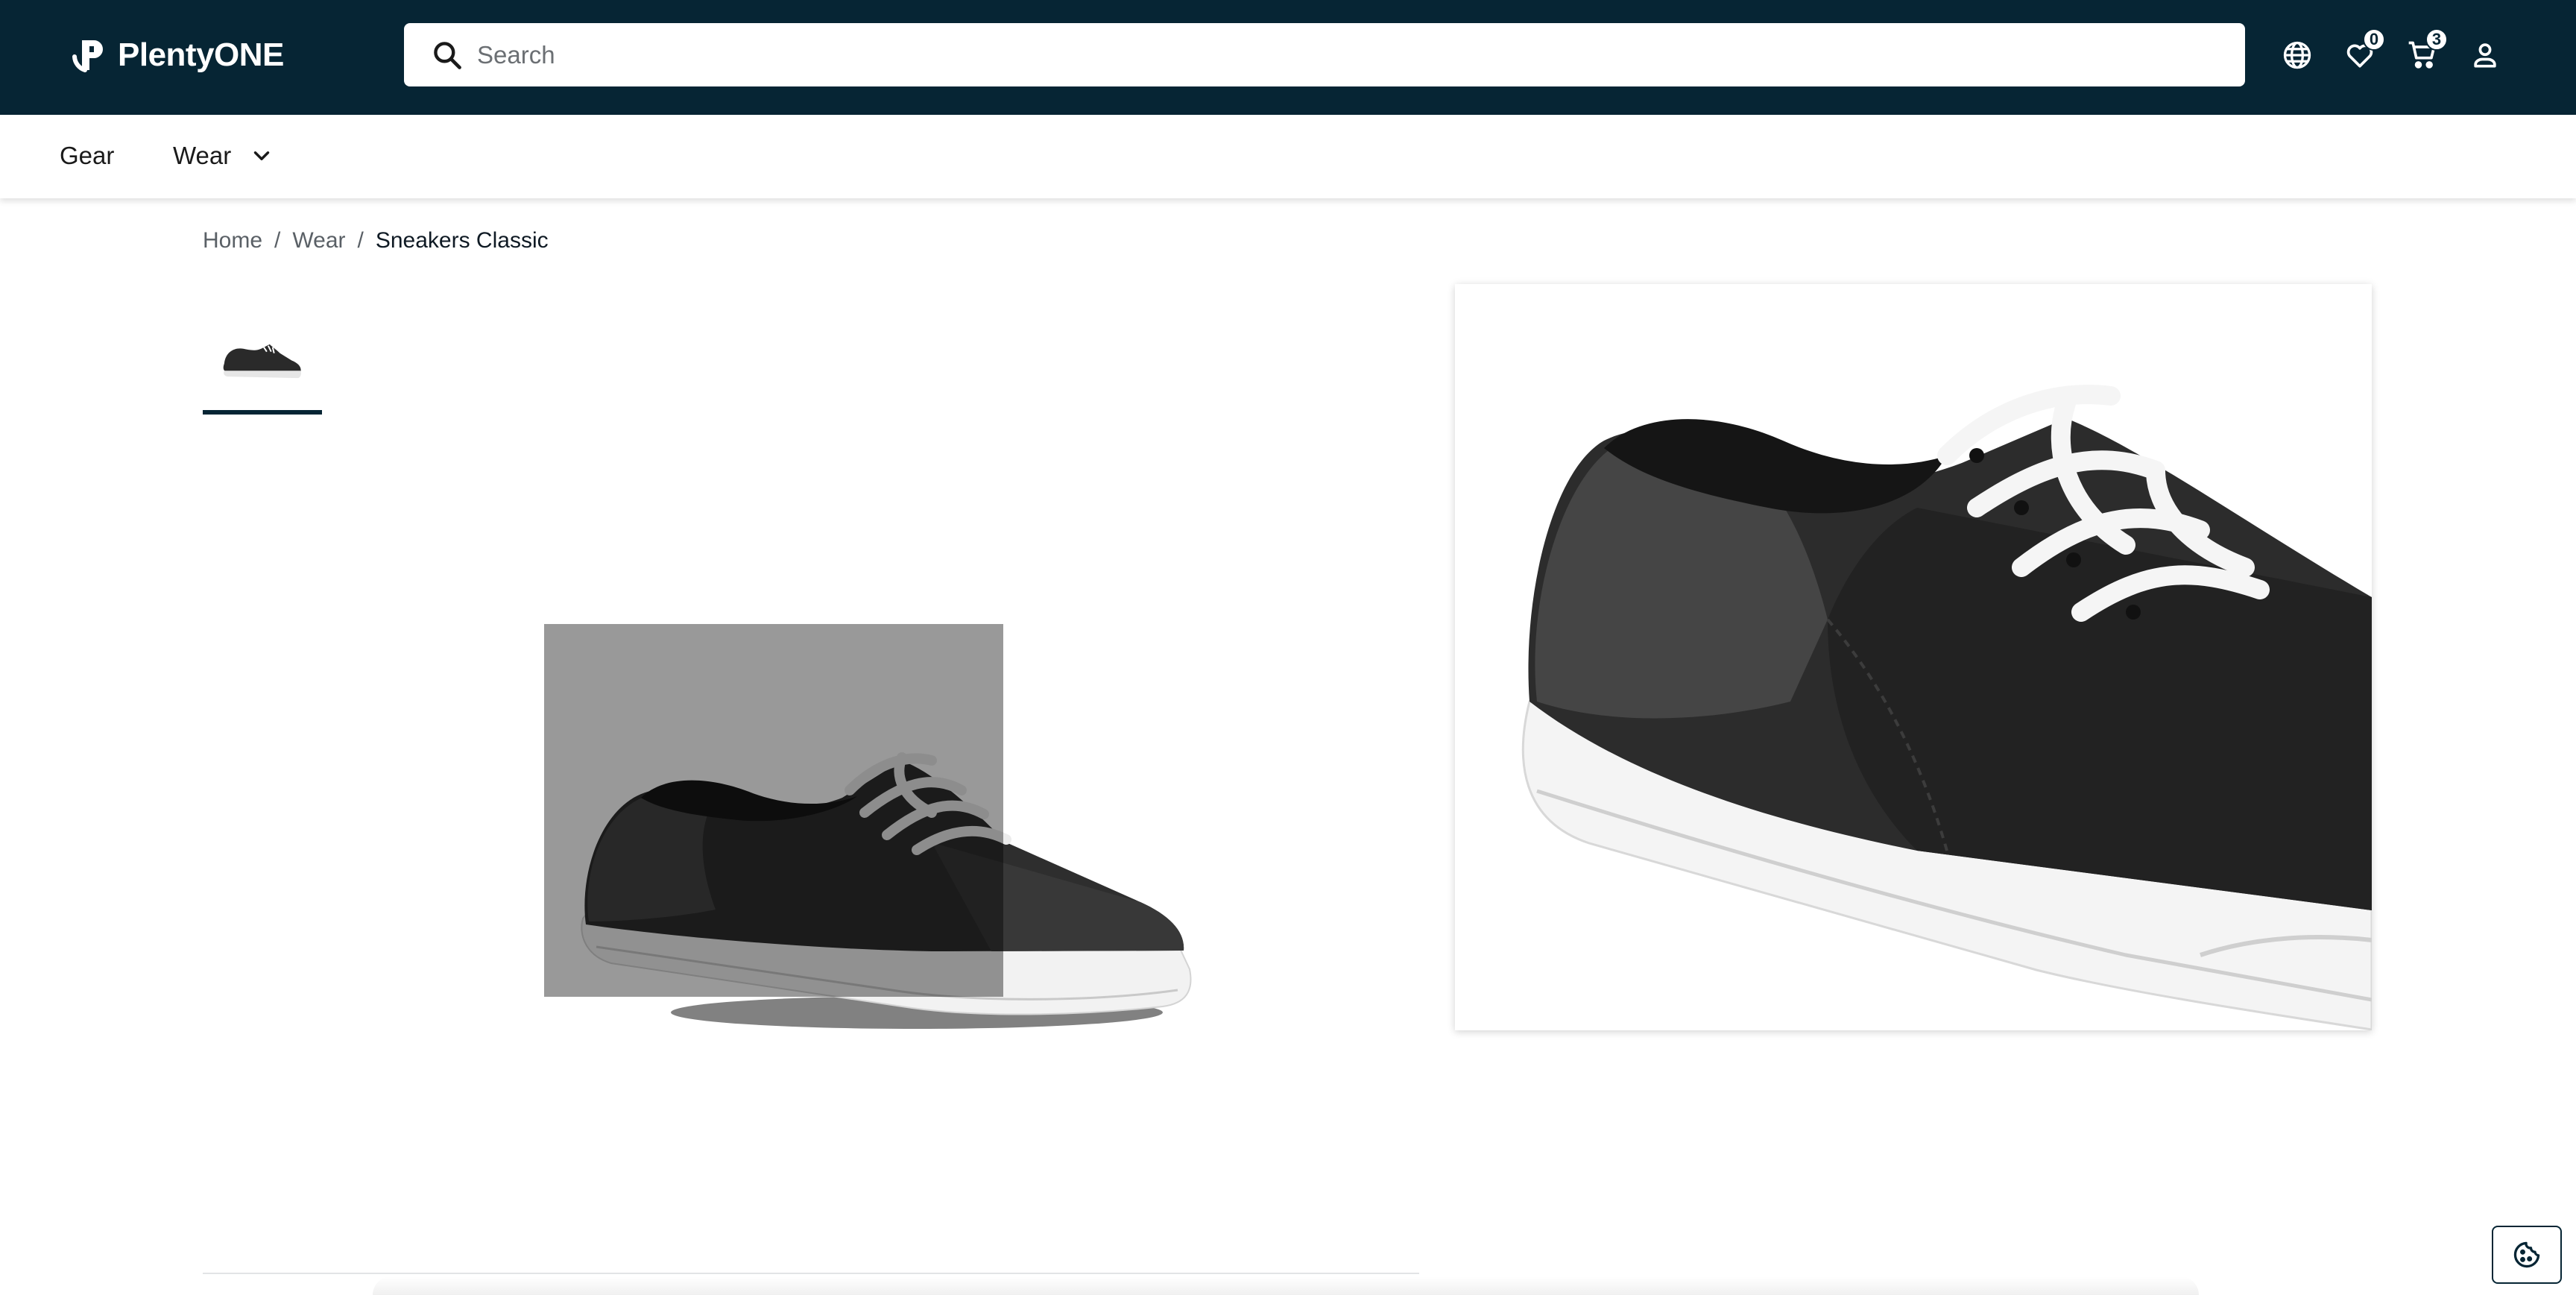  I want to click on language-button, so click(2297, 55).